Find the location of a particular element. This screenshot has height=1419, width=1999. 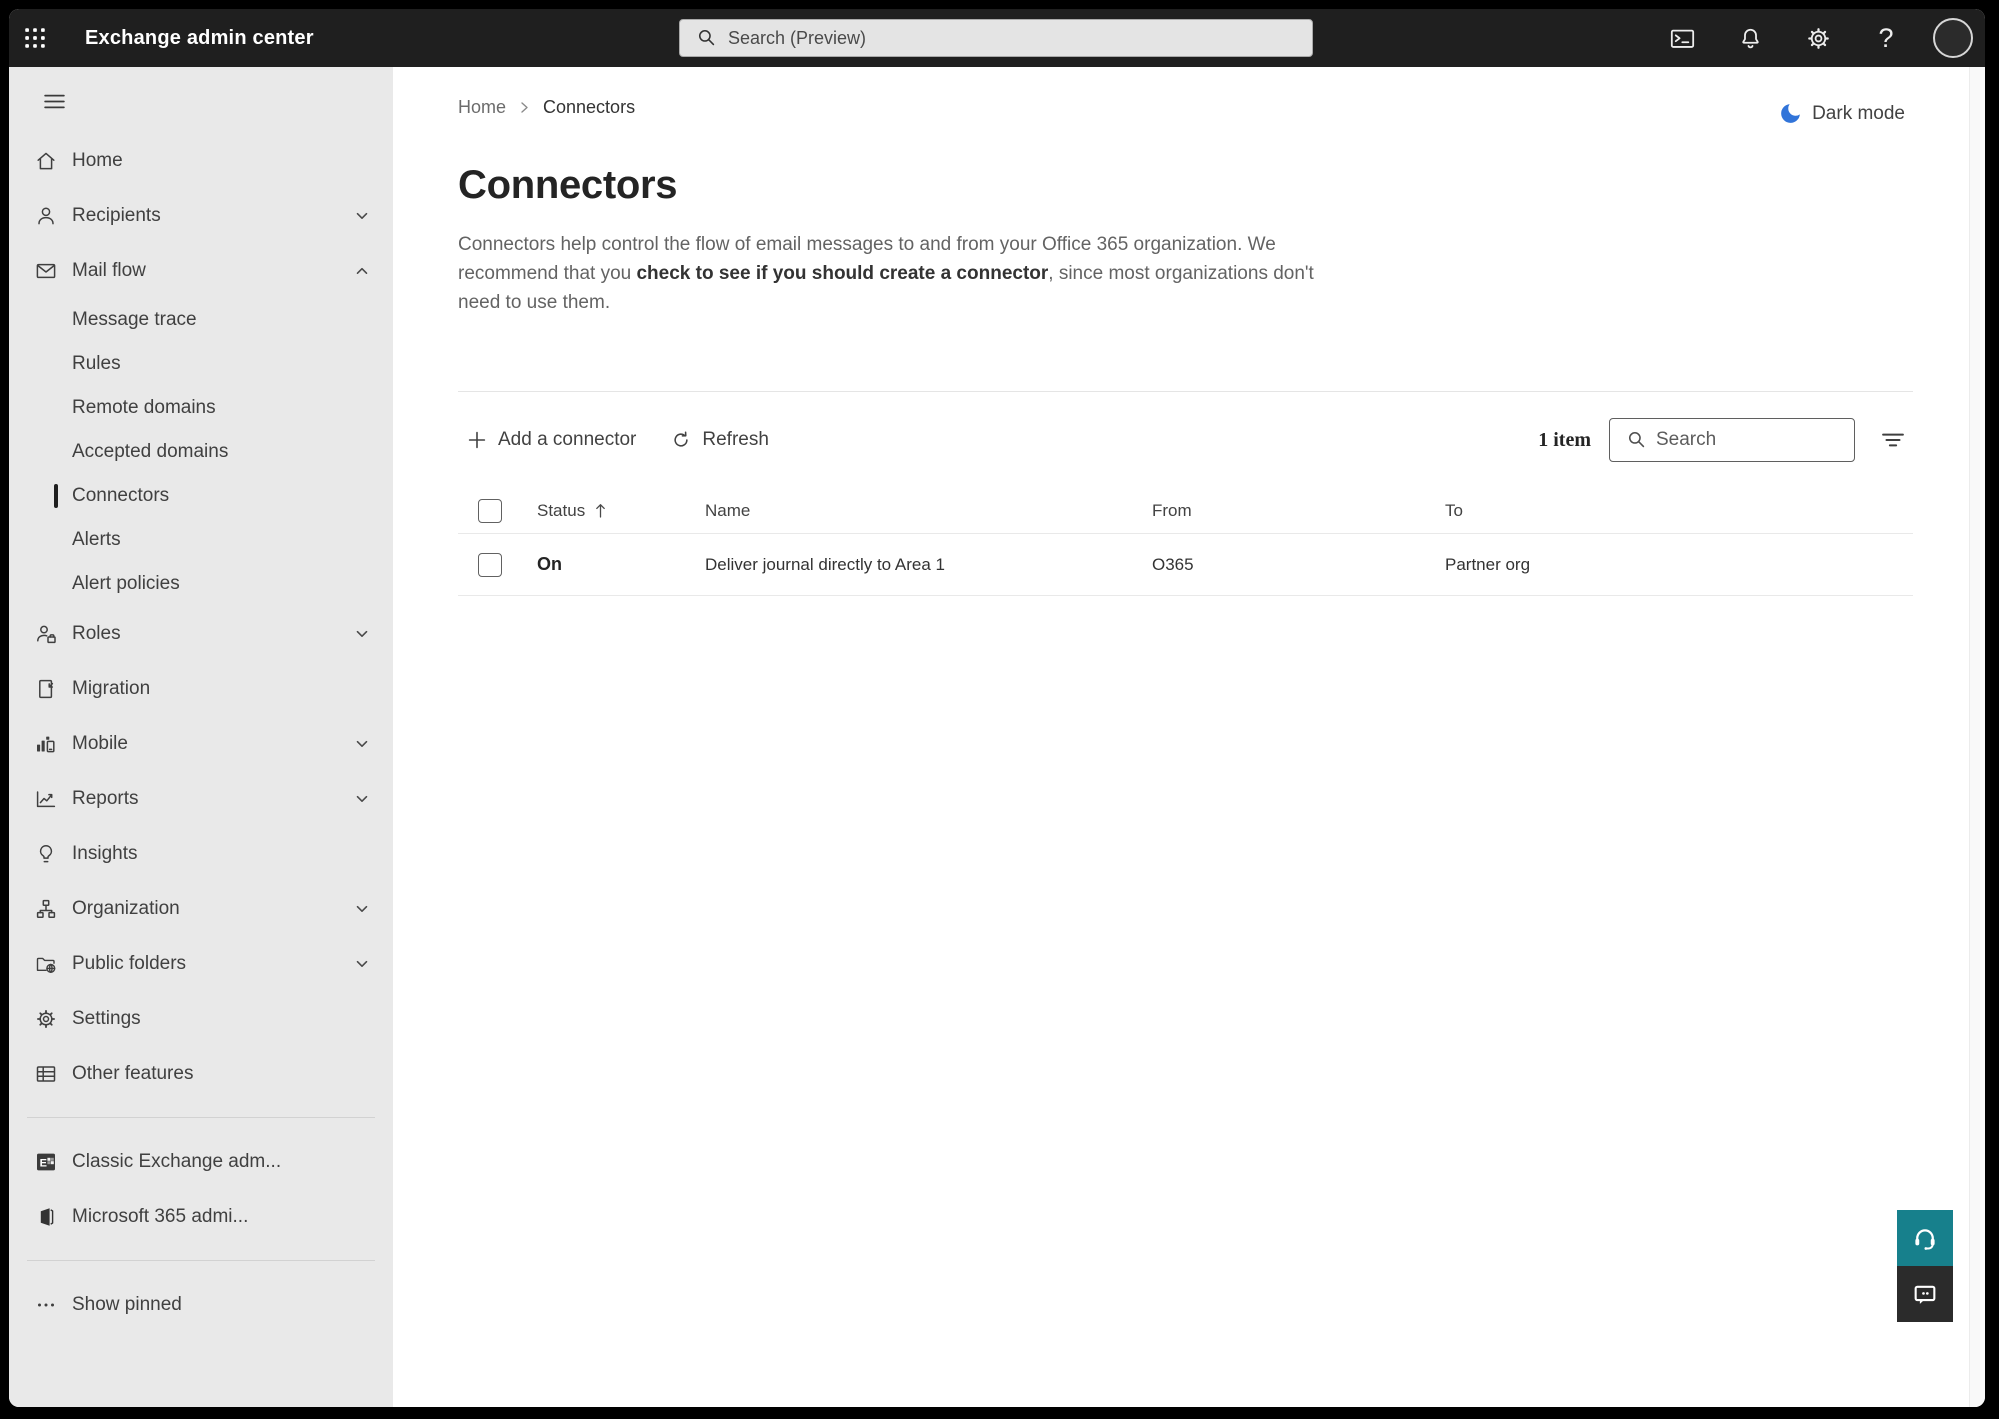

add-connector-button: Add a connector is located at coordinates (551, 440).